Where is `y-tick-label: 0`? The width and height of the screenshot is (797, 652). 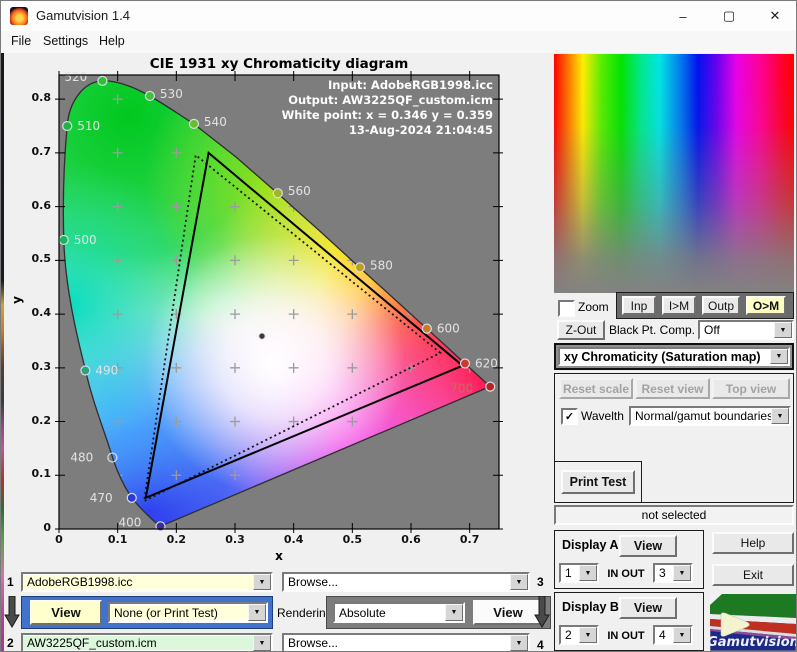
y-tick-label: 0 is located at coordinates (47, 527).